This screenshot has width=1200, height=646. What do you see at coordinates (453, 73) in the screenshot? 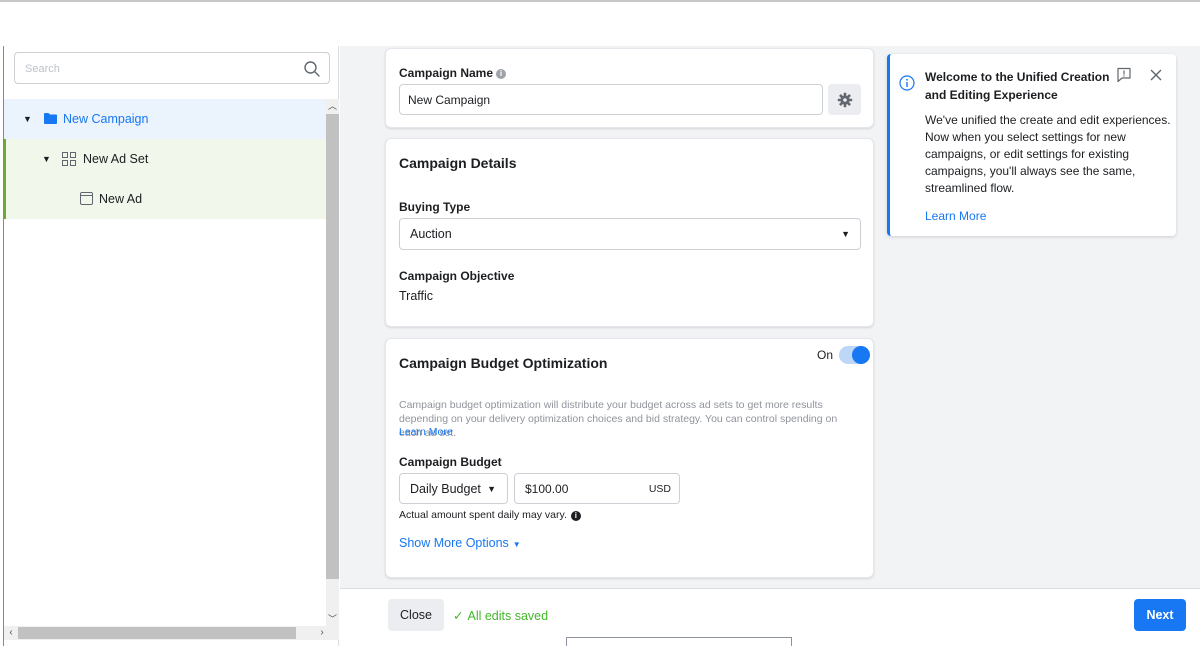
I see `campaign-name-label: Campaign Name i` at bounding box center [453, 73].